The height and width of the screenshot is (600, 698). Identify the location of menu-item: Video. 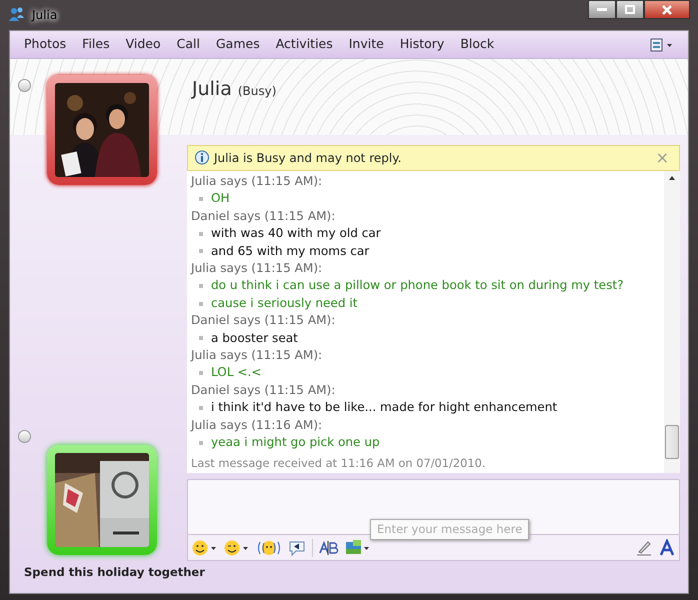
(143, 44).